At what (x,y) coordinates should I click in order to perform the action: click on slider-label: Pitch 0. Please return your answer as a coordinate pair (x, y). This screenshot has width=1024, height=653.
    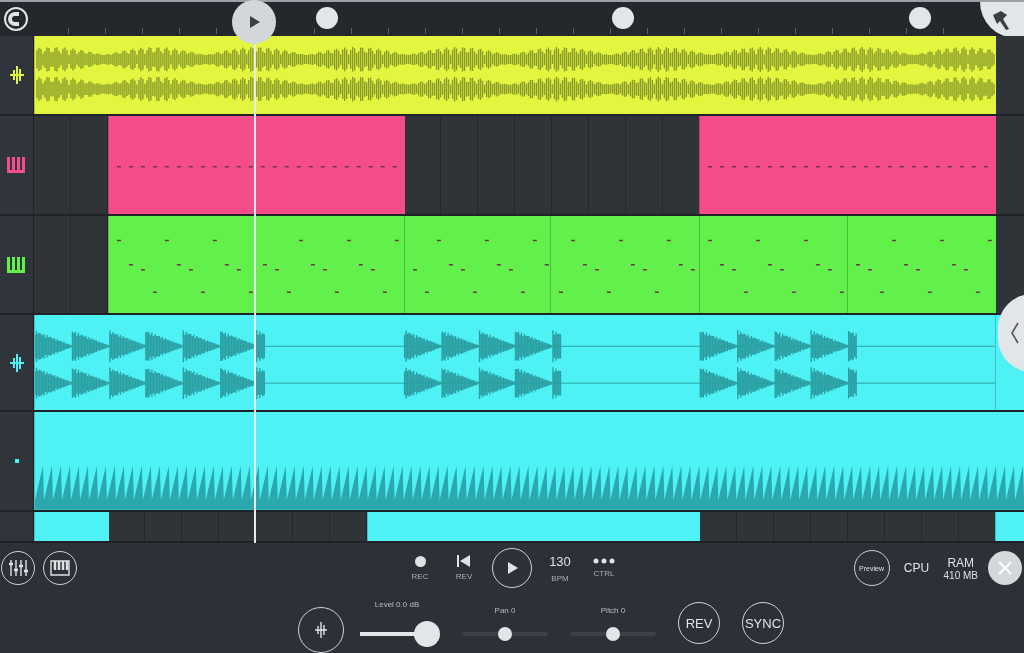
    Looking at the image, I should click on (613, 610).